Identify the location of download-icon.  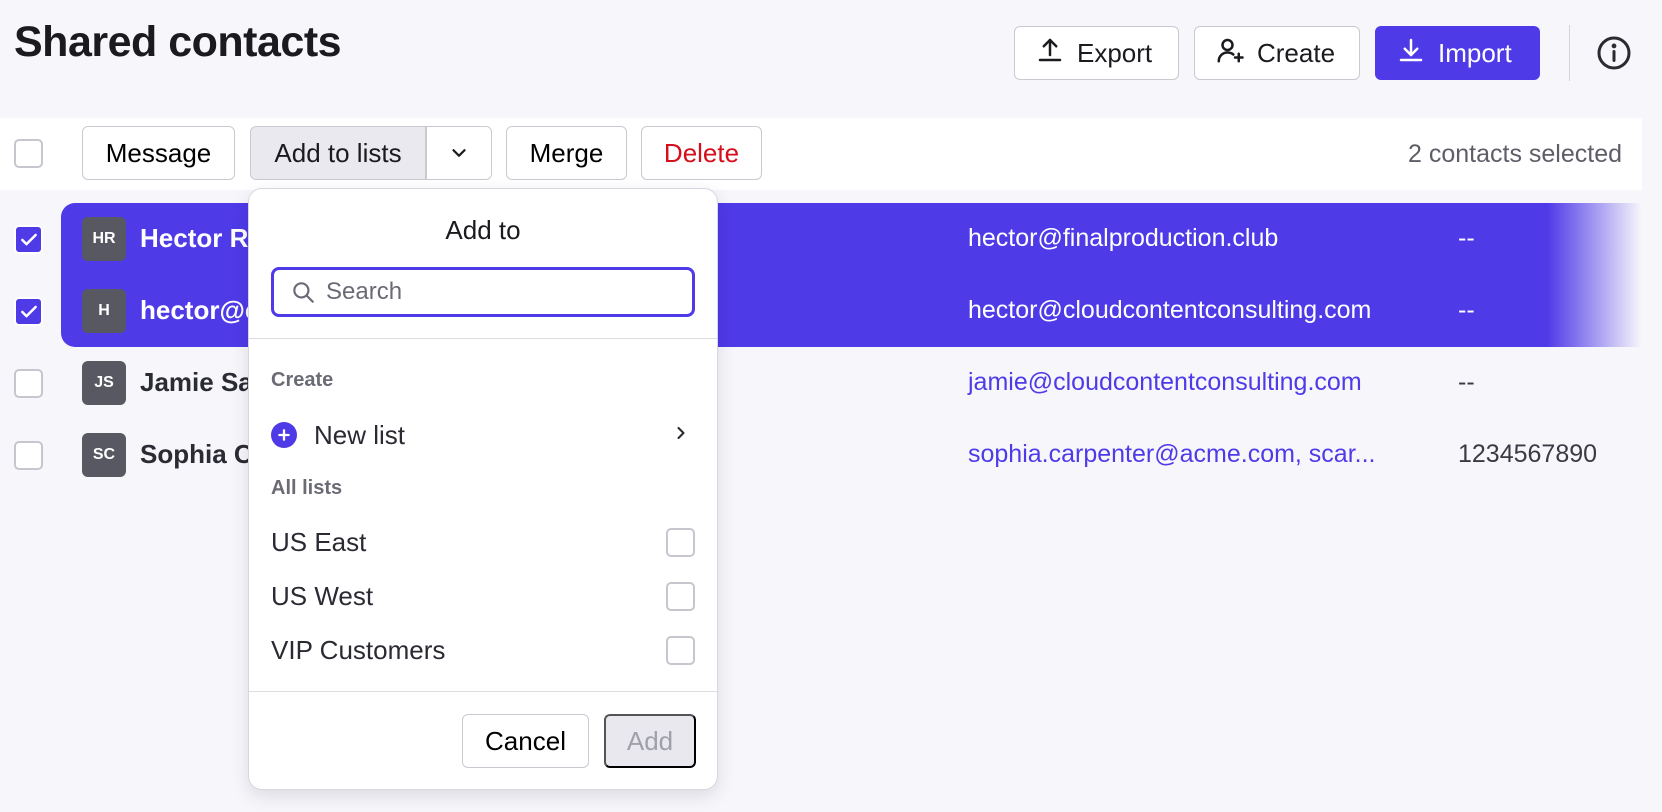
(1411, 53).